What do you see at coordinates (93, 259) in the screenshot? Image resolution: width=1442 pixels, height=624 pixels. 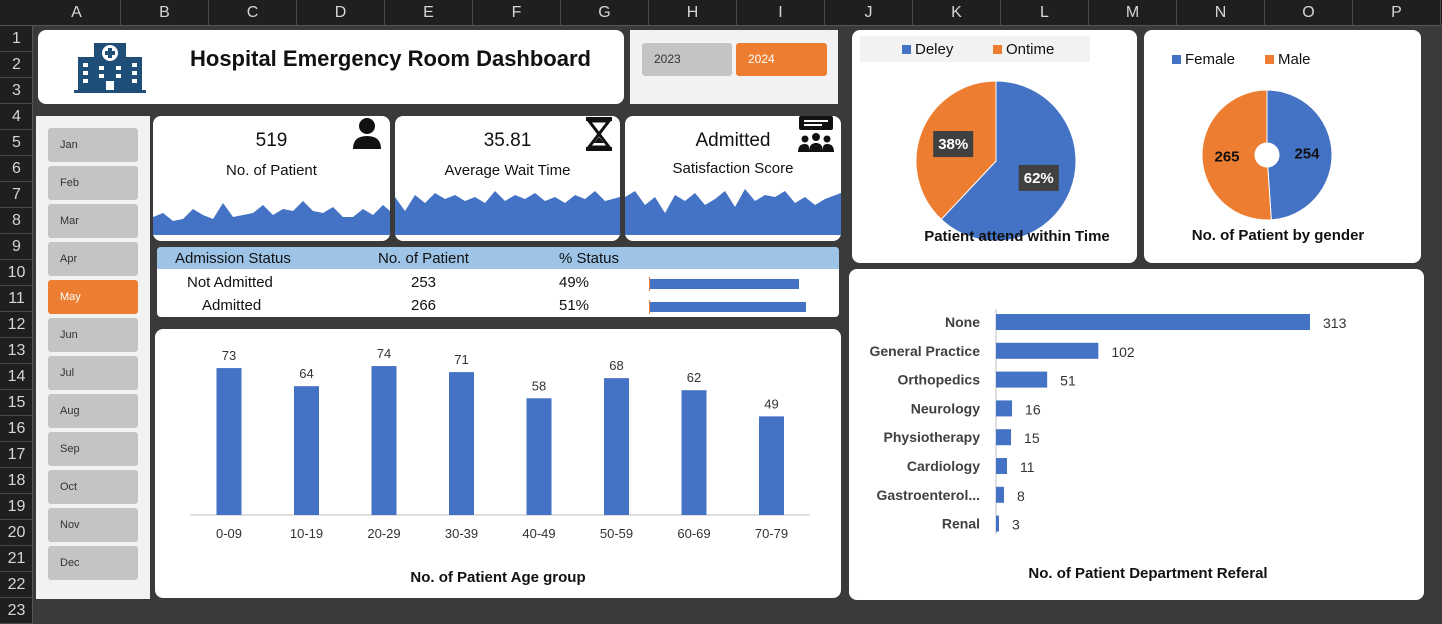 I see `month-button-apr: Apr` at bounding box center [93, 259].